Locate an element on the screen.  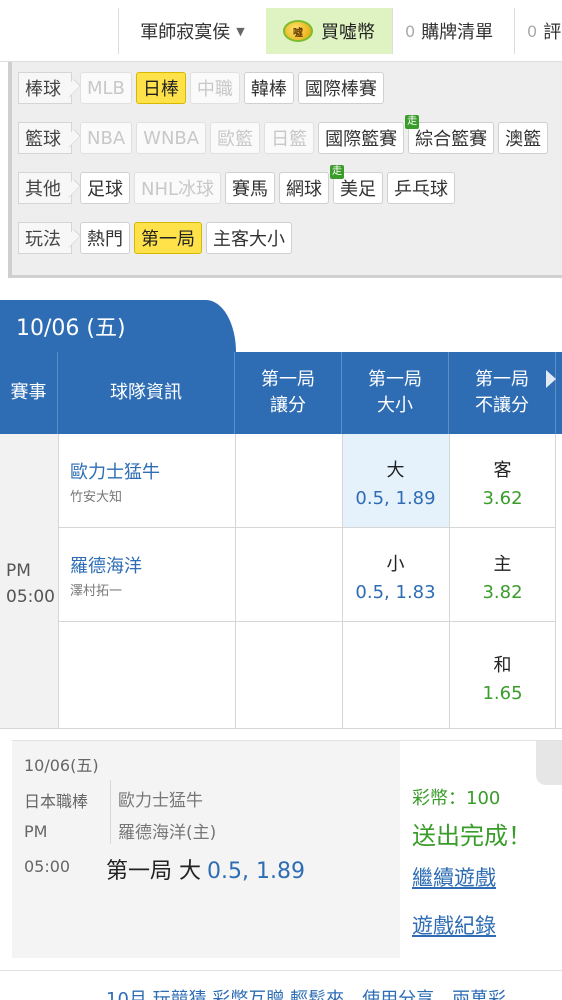
over-odds-cell: 大 0.5, 1.89 is located at coordinates (395, 482).